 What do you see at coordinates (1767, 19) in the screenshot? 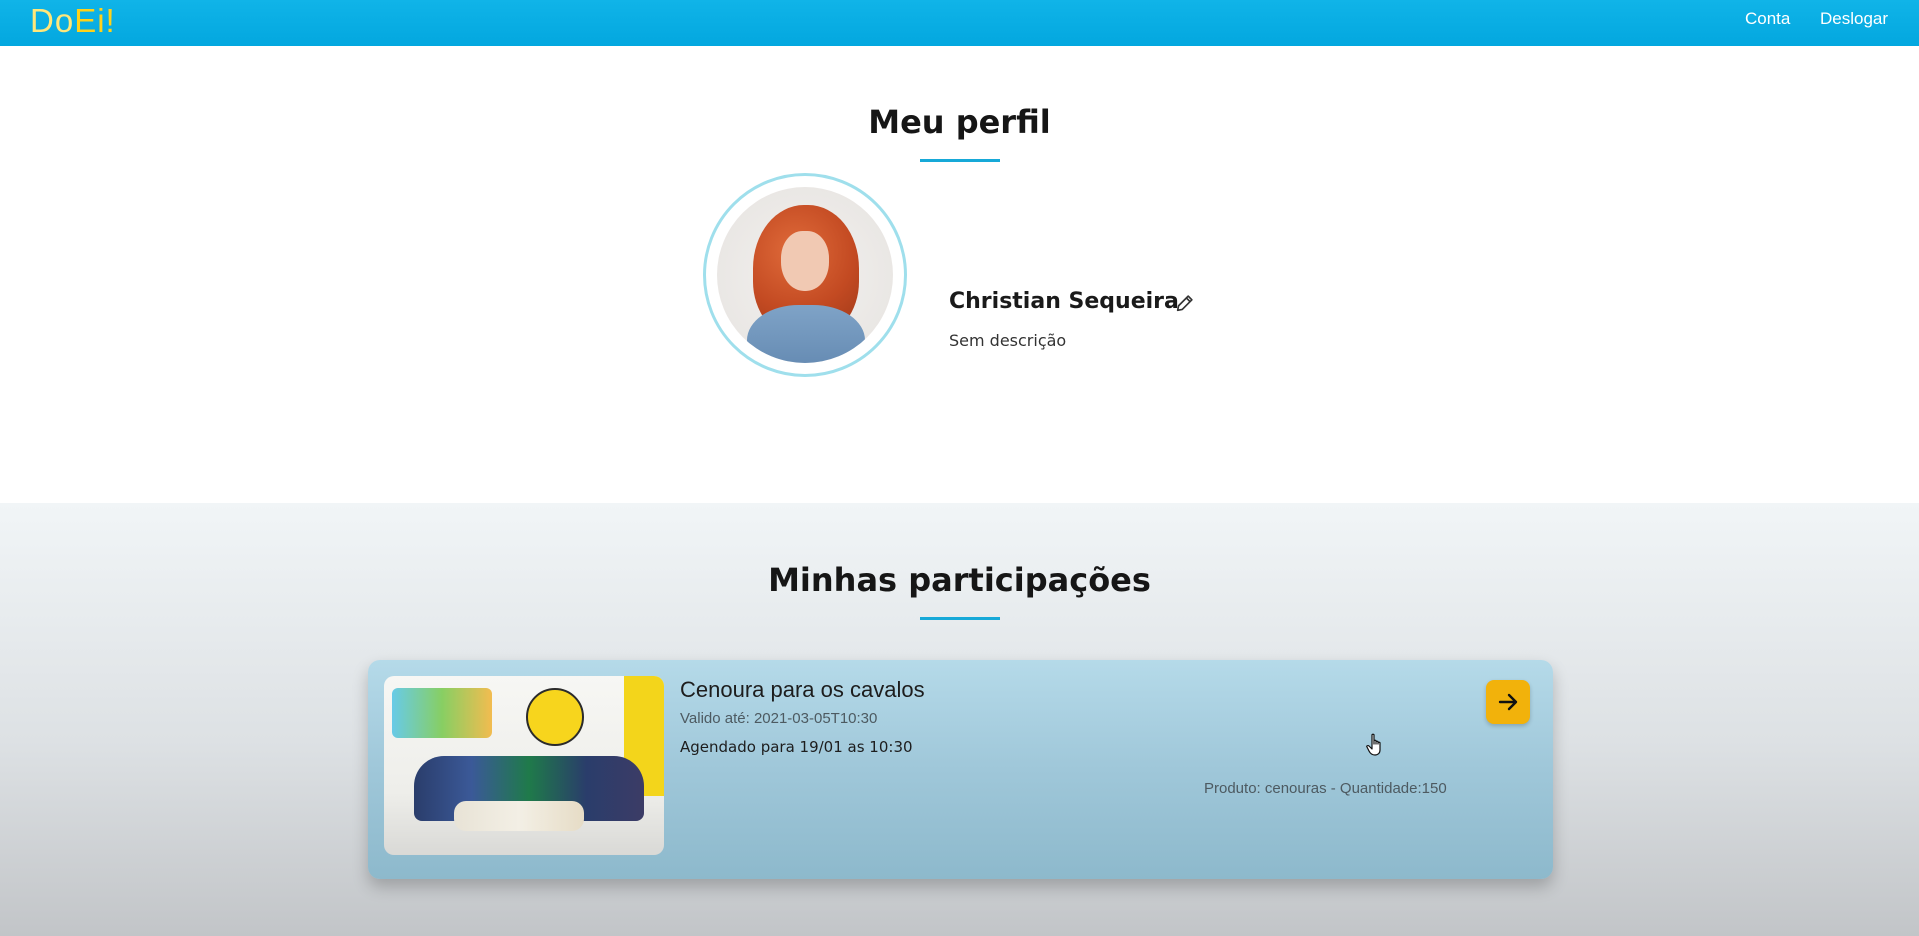
I see `nav-conta-link: Conta` at bounding box center [1767, 19].